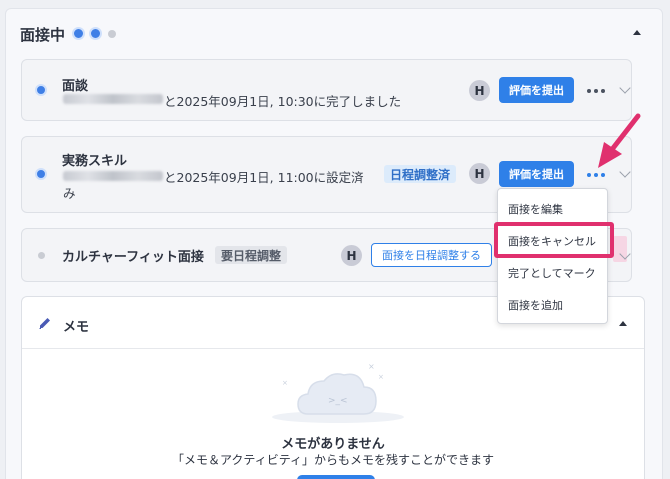  Describe the element at coordinates (75, 86) in the screenshot. I see `interview-title: 面談` at that location.